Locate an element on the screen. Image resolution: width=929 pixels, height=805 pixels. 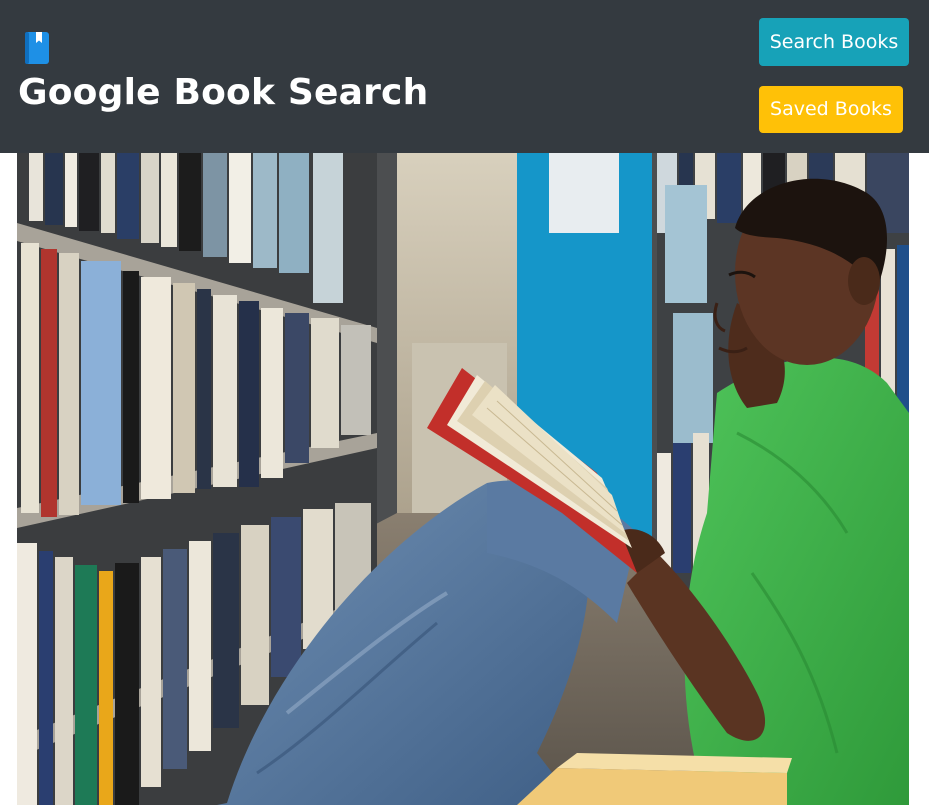
page-title: Google Book Search is located at coordinates (223, 92).